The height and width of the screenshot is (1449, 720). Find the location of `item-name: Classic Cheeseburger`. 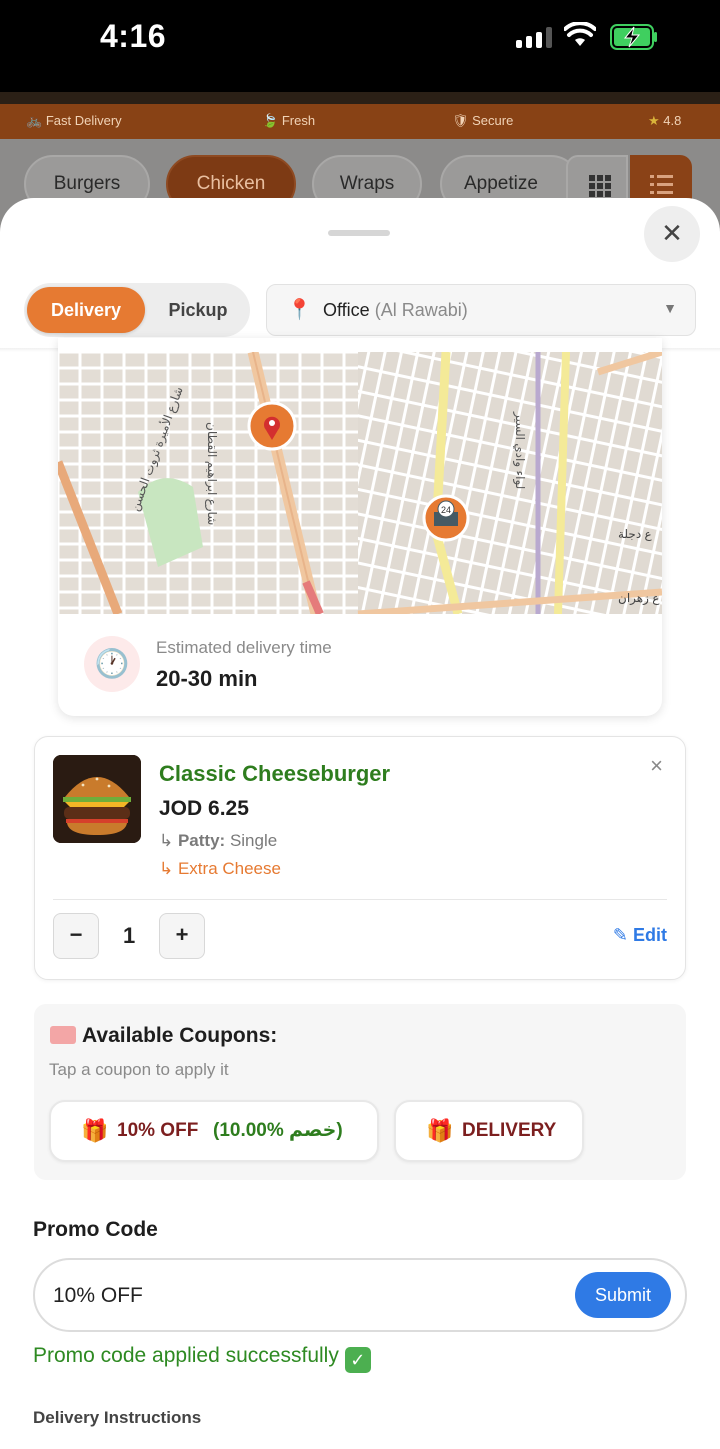

item-name: Classic Cheeseburger is located at coordinates (275, 773).